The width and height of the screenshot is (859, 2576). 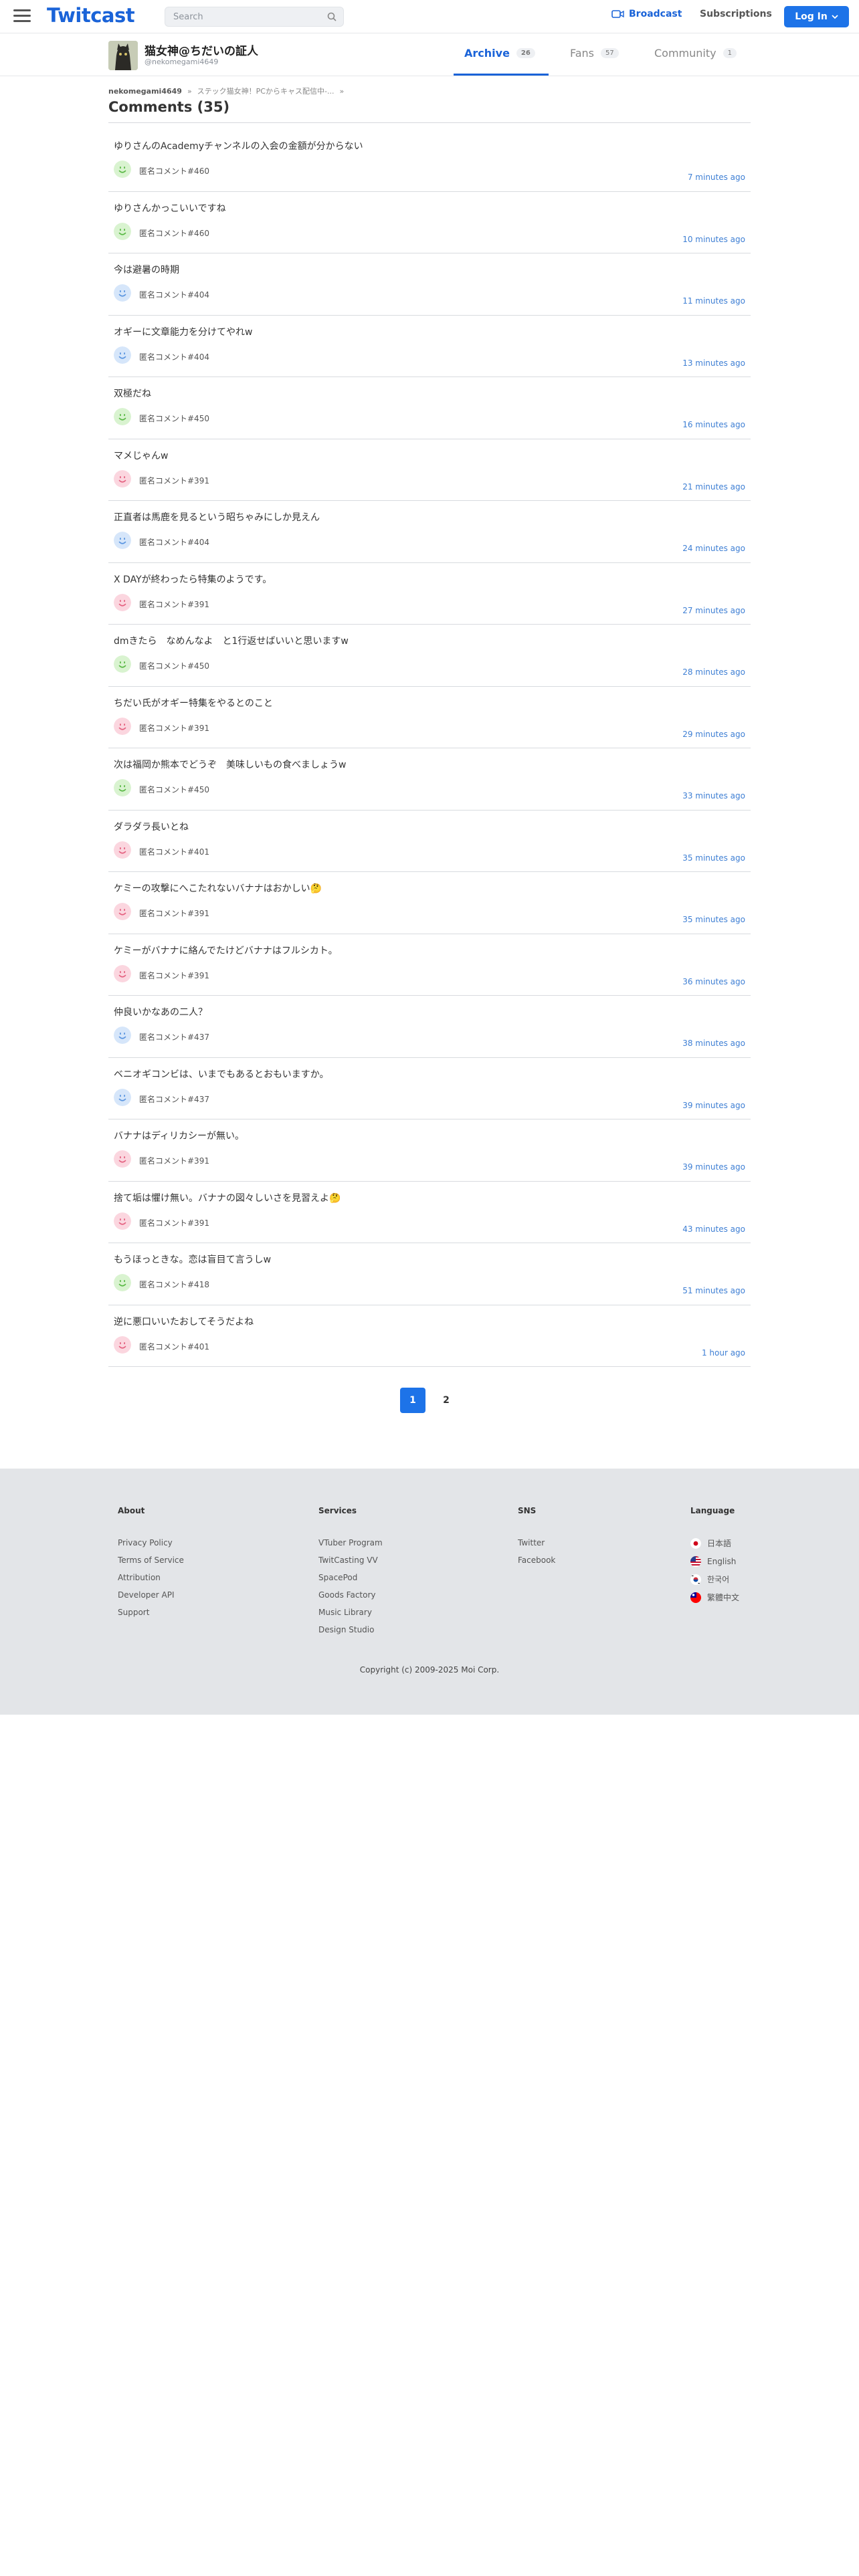 What do you see at coordinates (715, 1561) in the screenshot?
I see `language-option-en: English` at bounding box center [715, 1561].